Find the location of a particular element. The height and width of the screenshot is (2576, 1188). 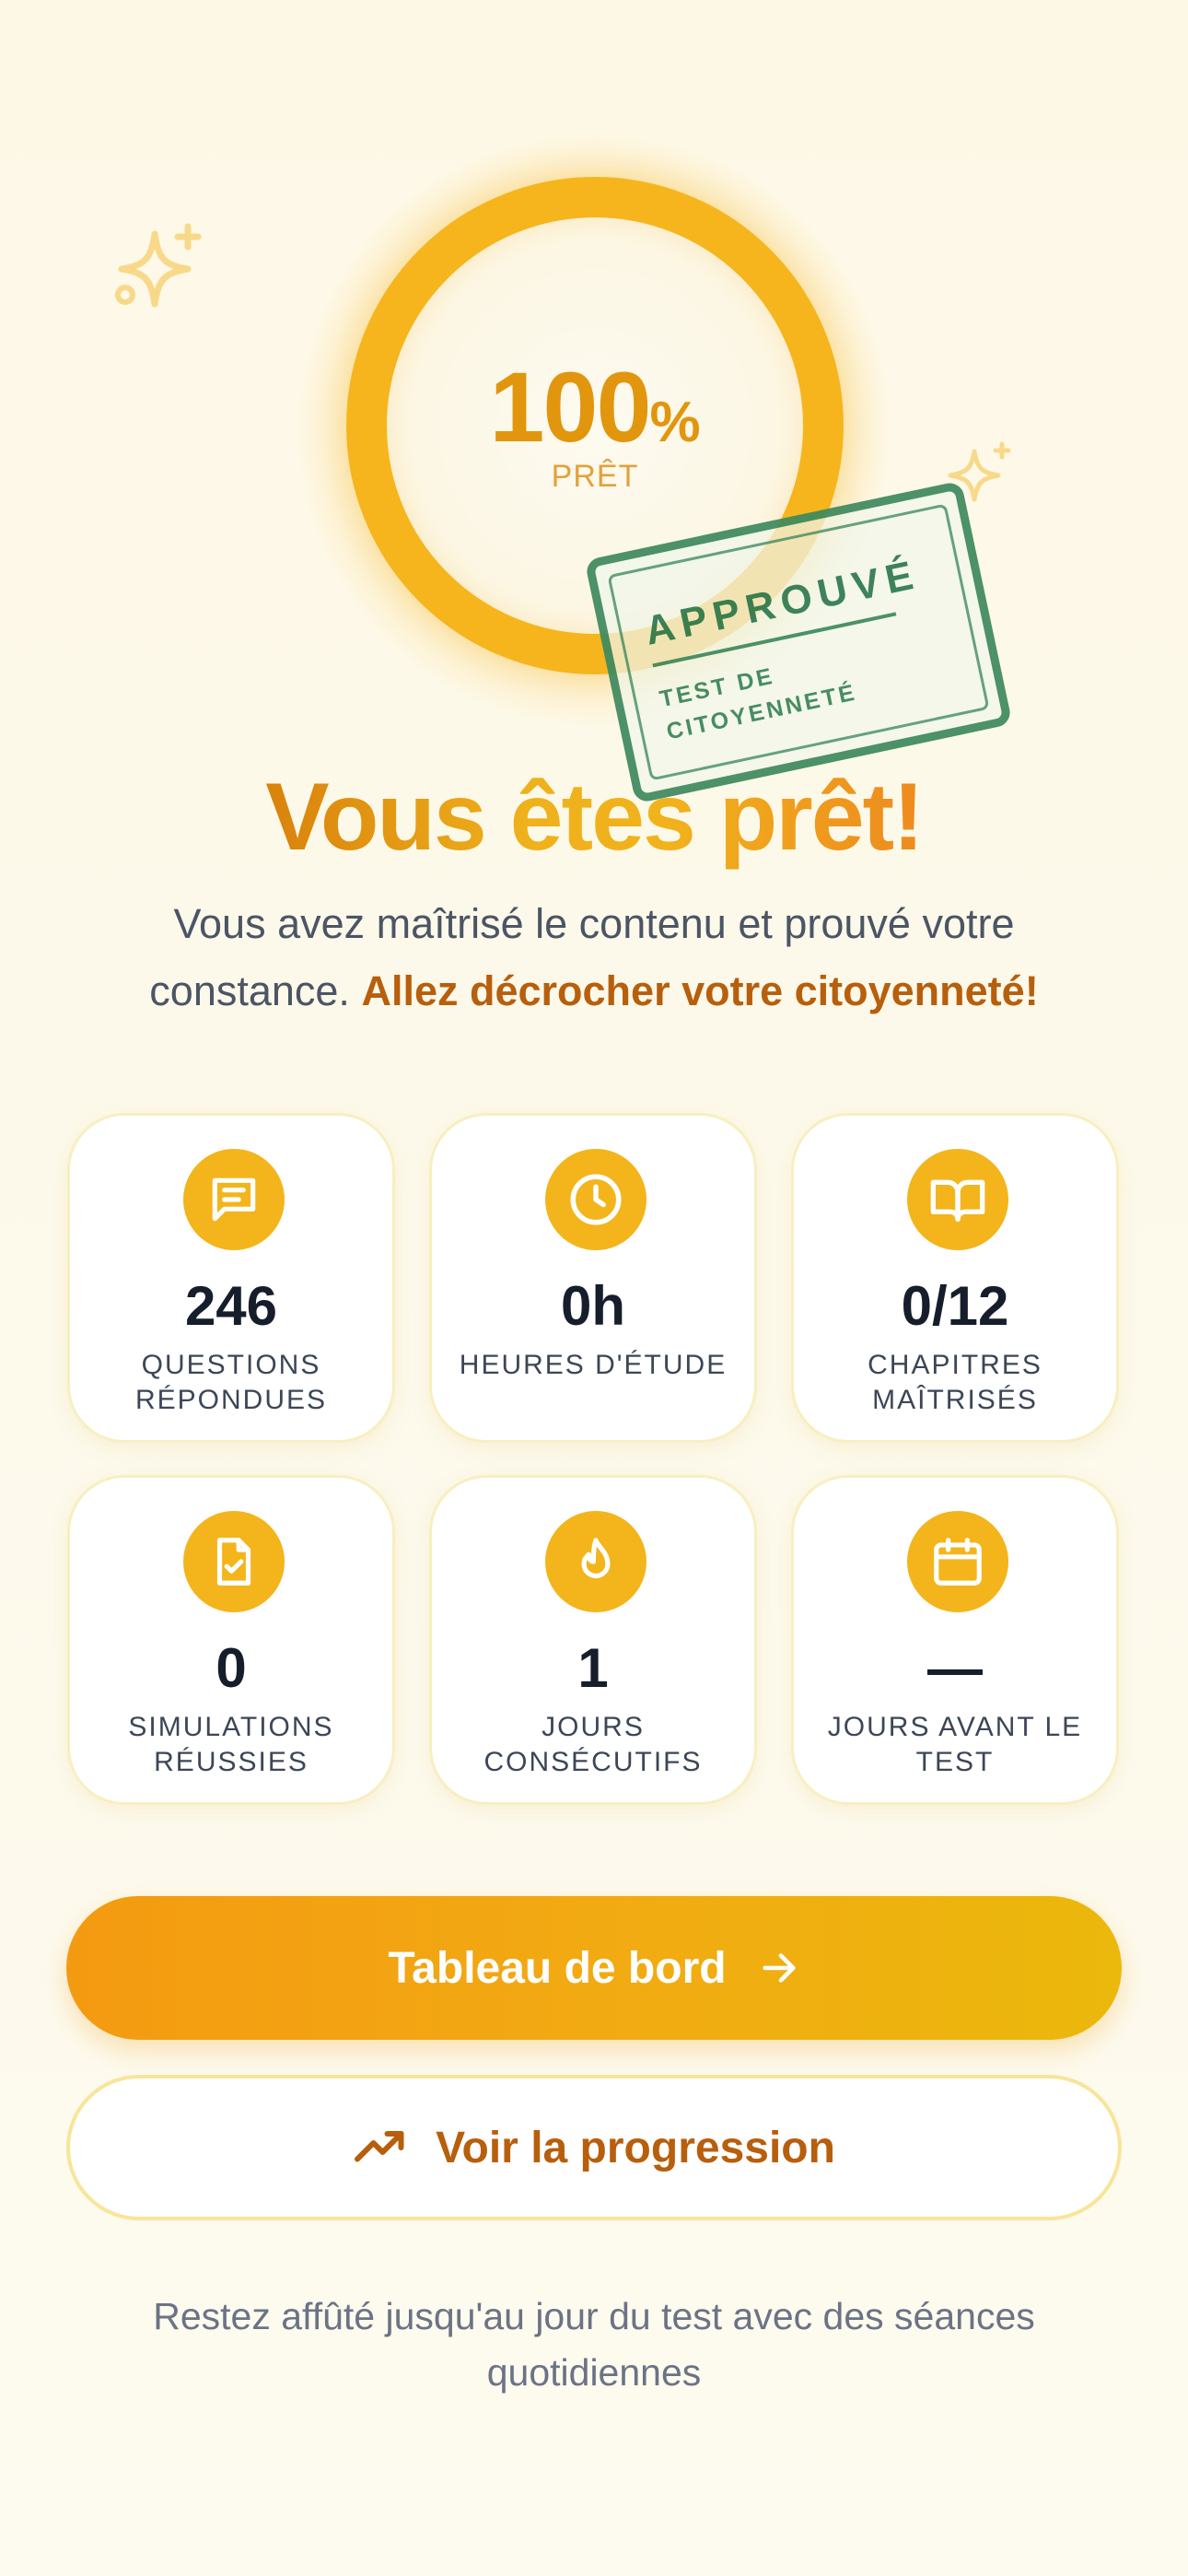

calendar-icon is located at coordinates (957, 1561).